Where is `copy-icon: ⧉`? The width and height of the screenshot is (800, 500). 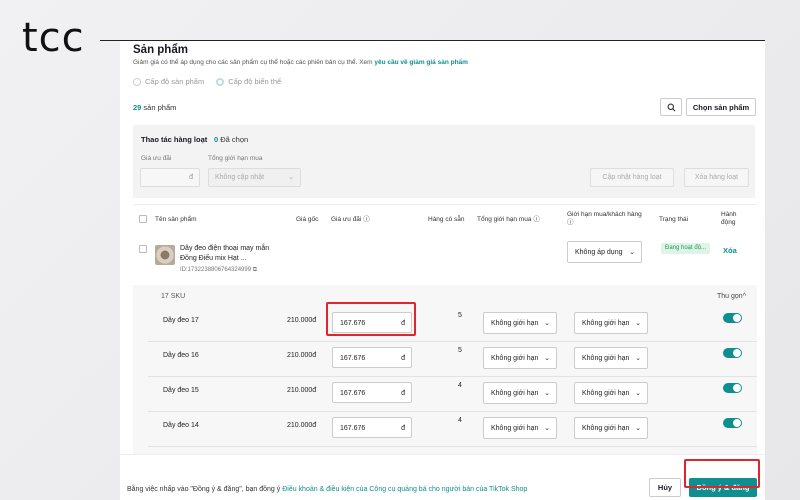 copy-icon: ⧉ is located at coordinates (255, 270).